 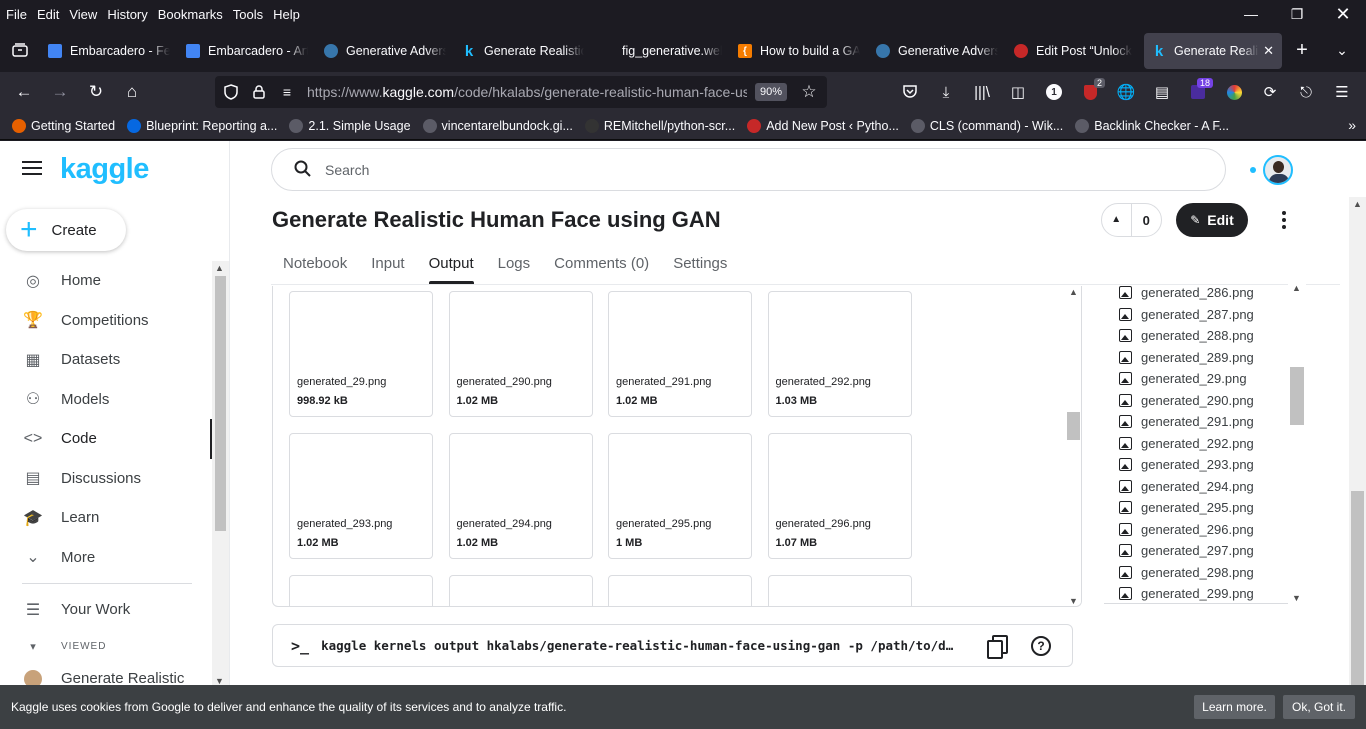 What do you see at coordinates (96, 92) in the screenshot?
I see `reload-icon: ↻` at bounding box center [96, 92].